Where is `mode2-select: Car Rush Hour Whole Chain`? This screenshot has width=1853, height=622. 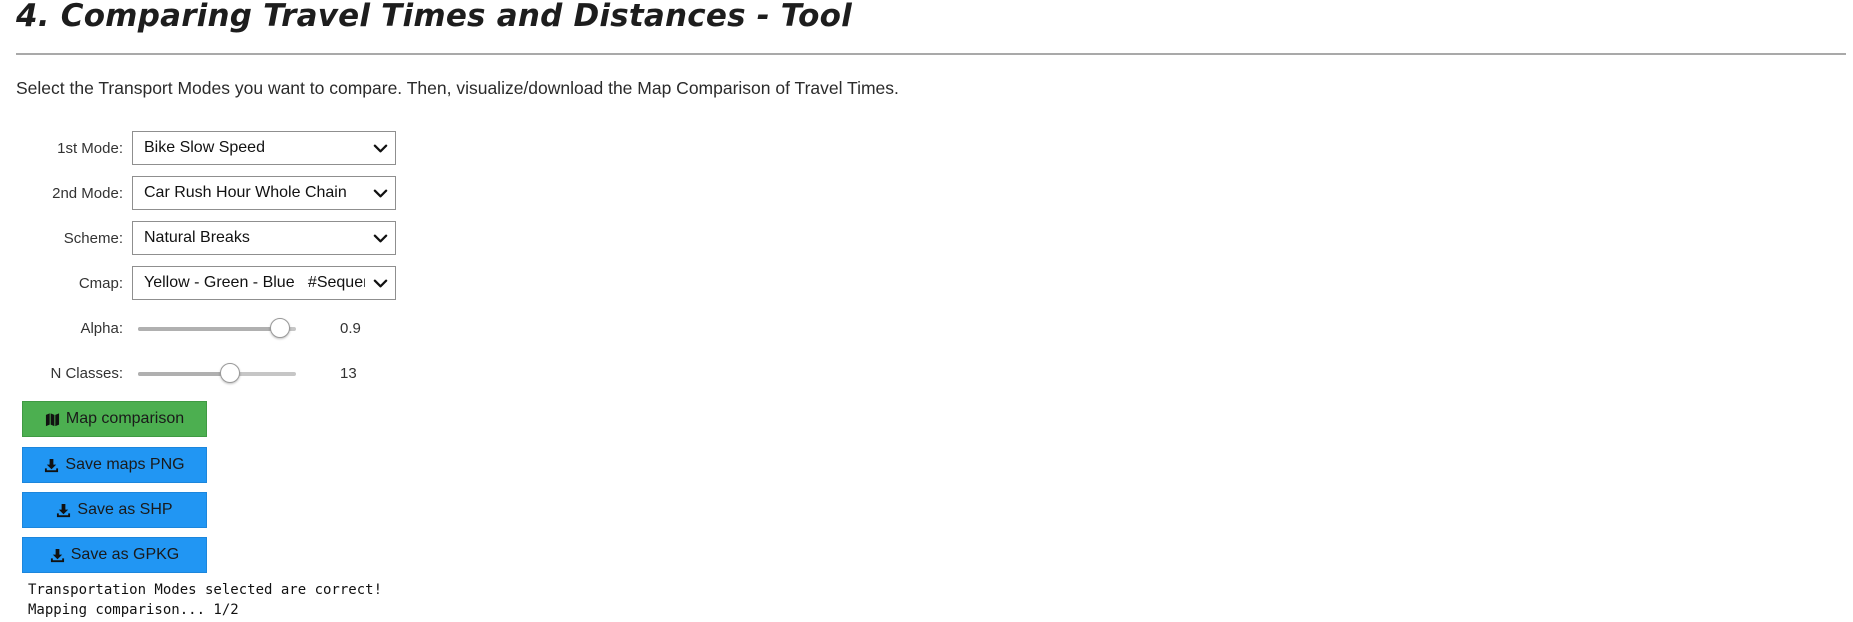 mode2-select: Car Rush Hour Whole Chain is located at coordinates (264, 193).